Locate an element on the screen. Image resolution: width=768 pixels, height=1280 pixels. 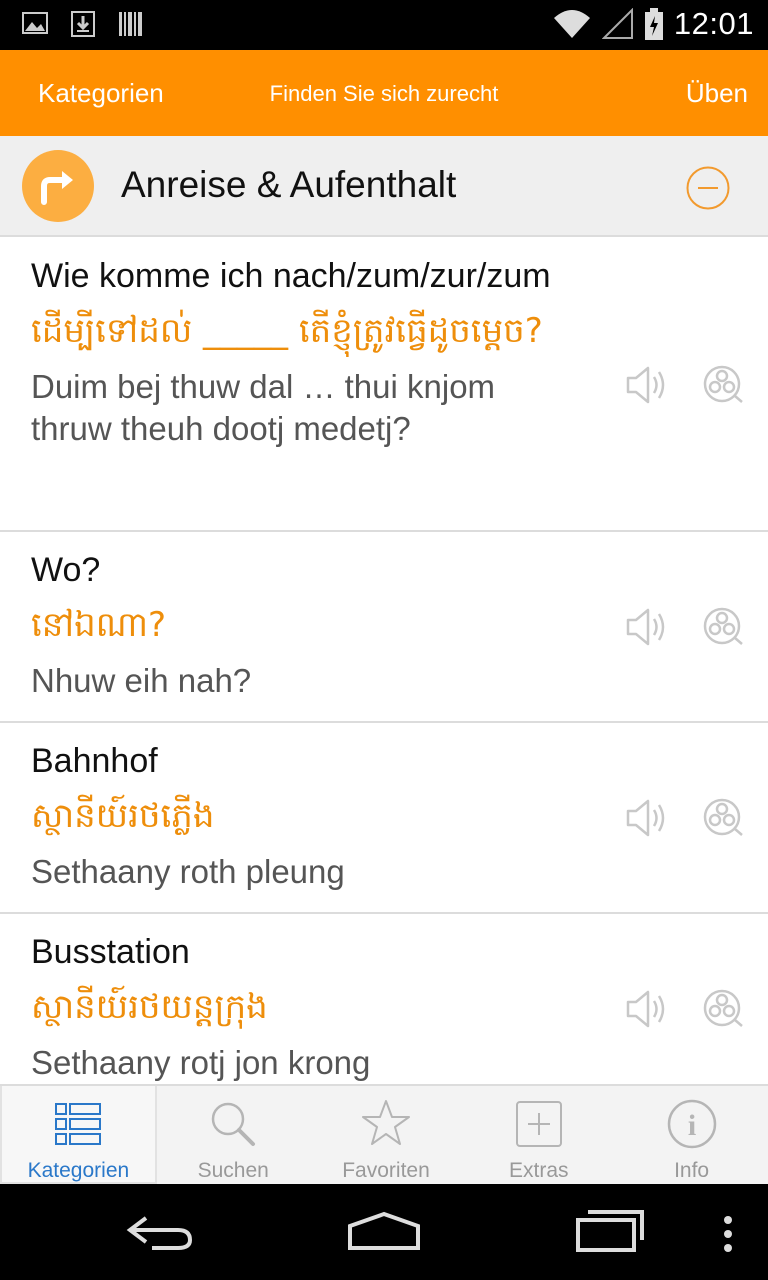
tab-label: Favoriten is located at coordinates (386, 1170).